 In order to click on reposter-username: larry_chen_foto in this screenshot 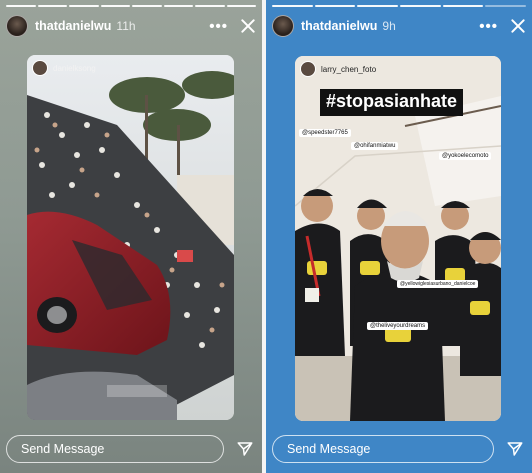, I will do `click(348, 69)`.